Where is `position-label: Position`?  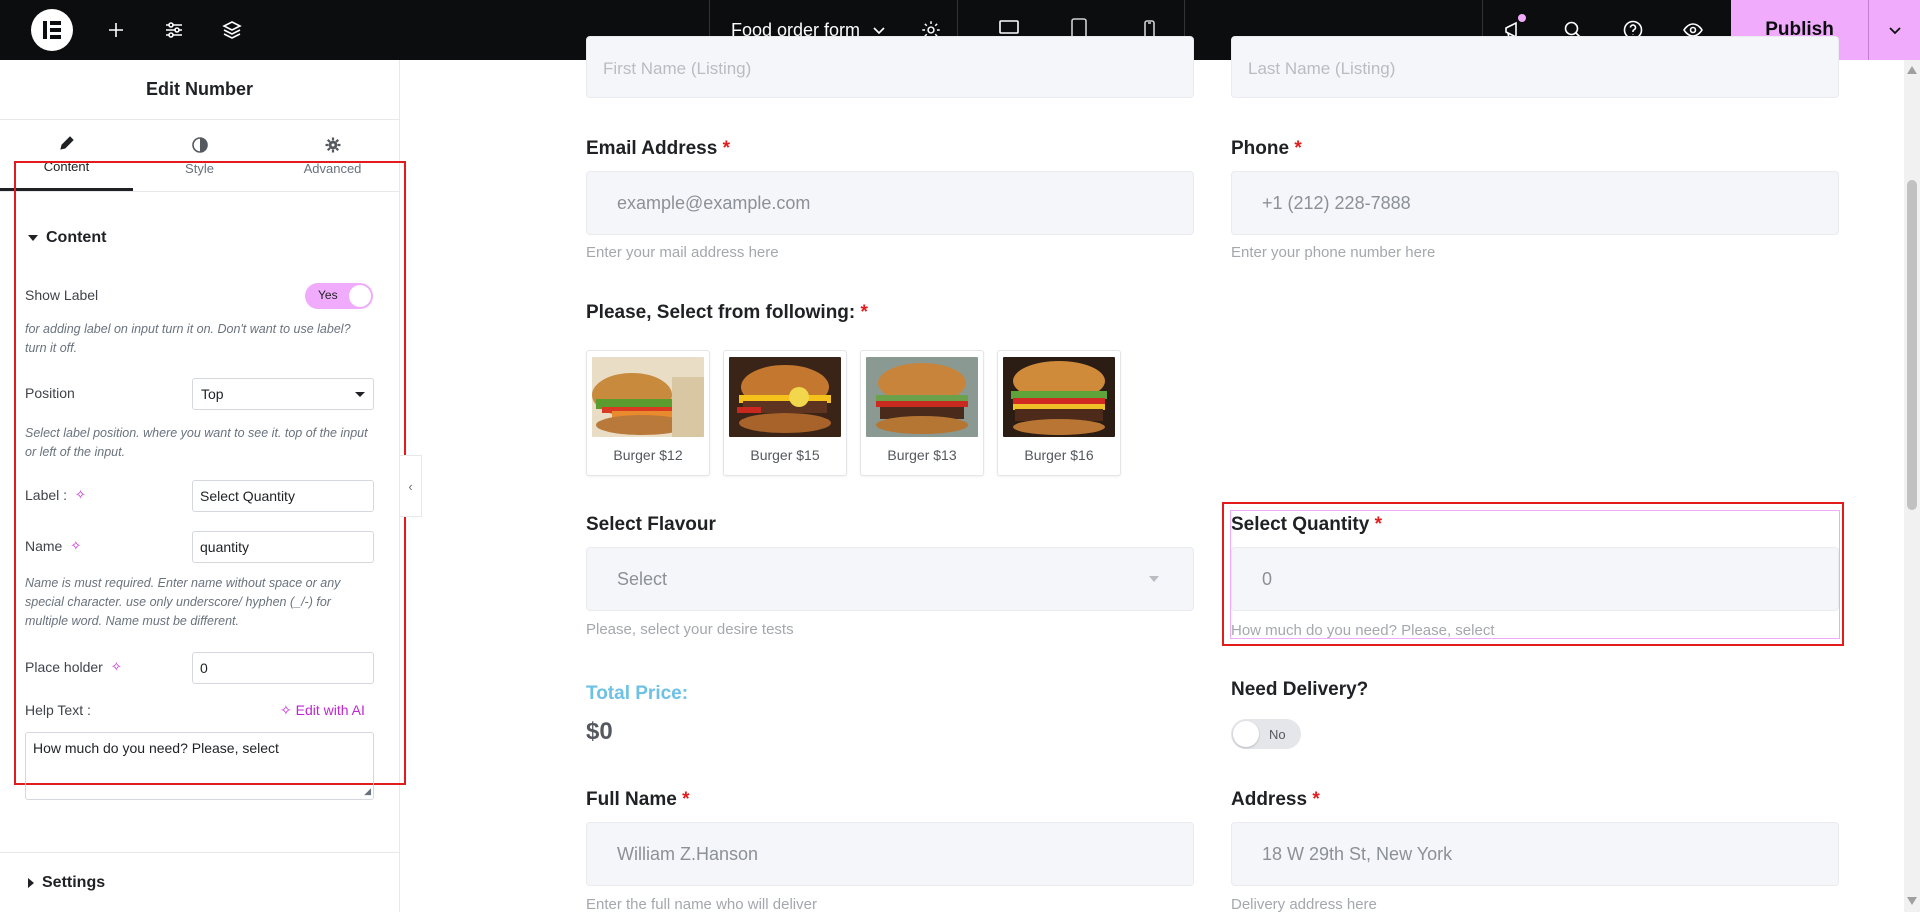
position-label: Position is located at coordinates (50, 393).